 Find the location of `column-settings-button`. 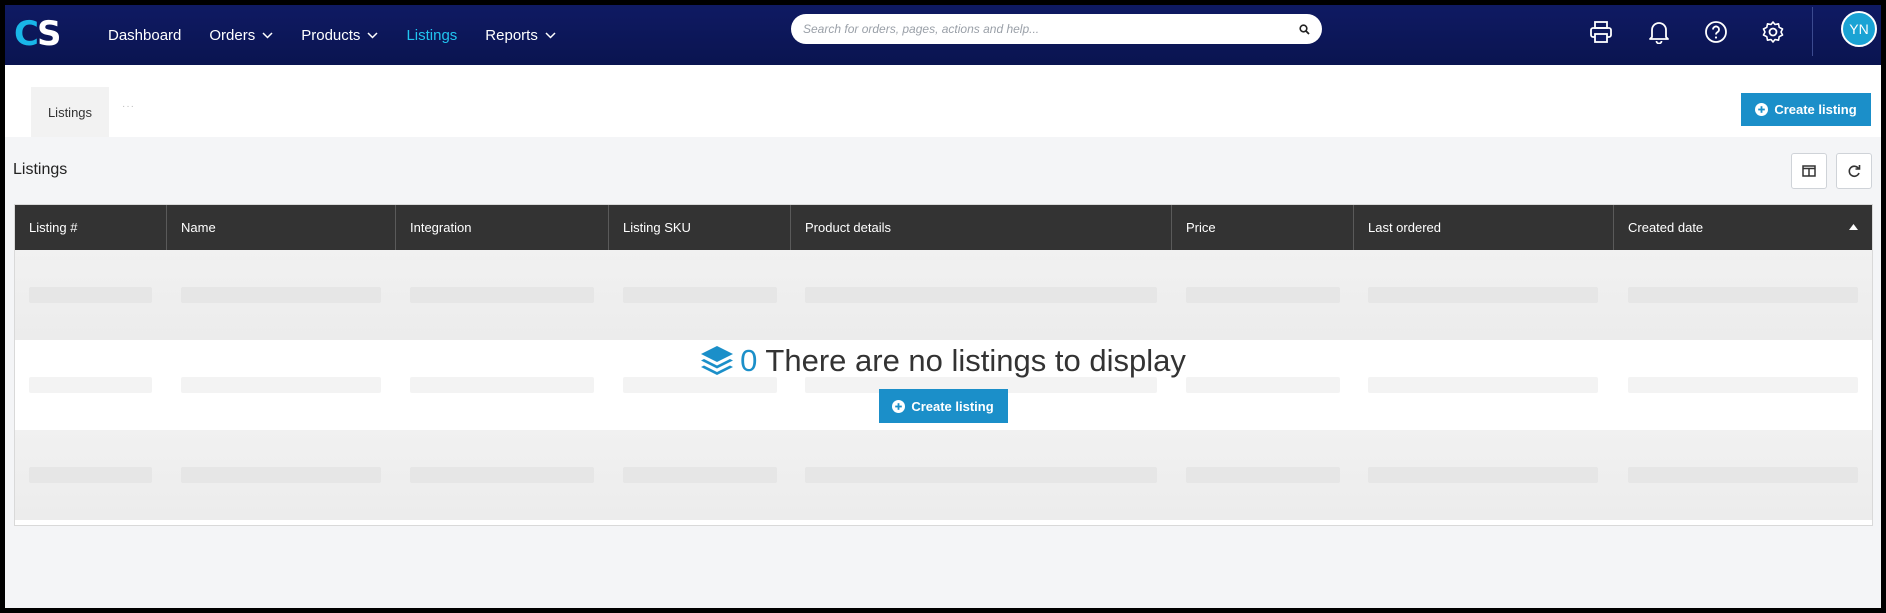

column-settings-button is located at coordinates (1809, 171).